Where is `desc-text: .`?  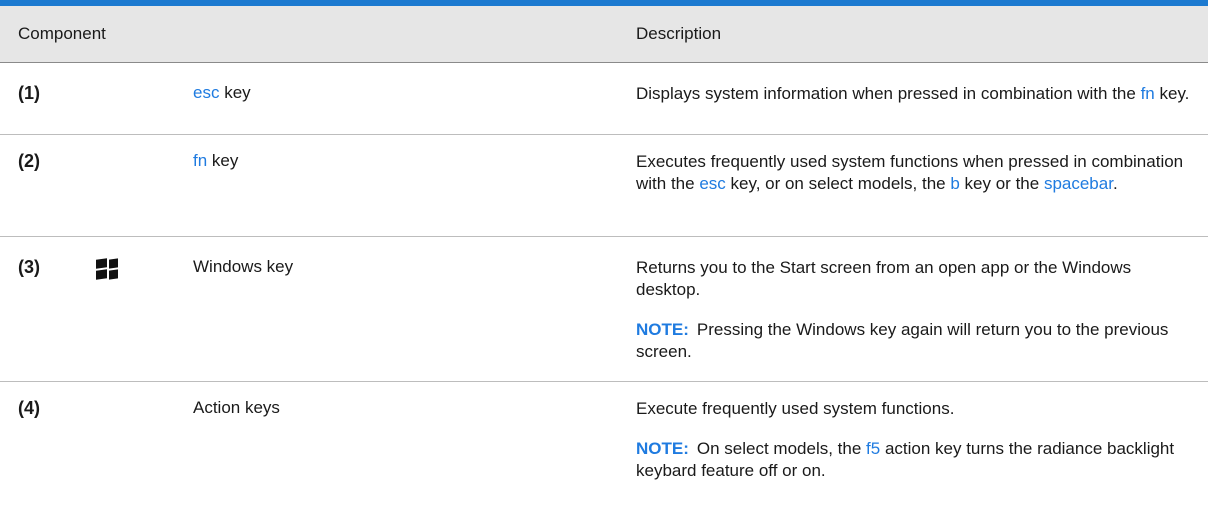 desc-text: . is located at coordinates (1115, 183).